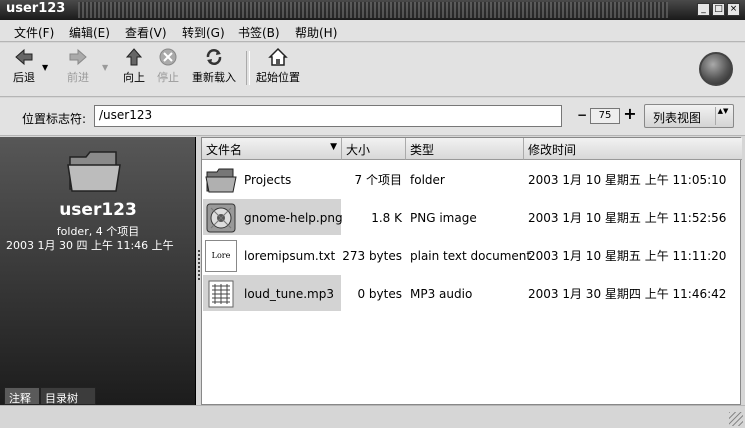 This screenshot has height=428, width=745. What do you see at coordinates (221, 294) in the screenshot?
I see `audio-file-icon` at bounding box center [221, 294].